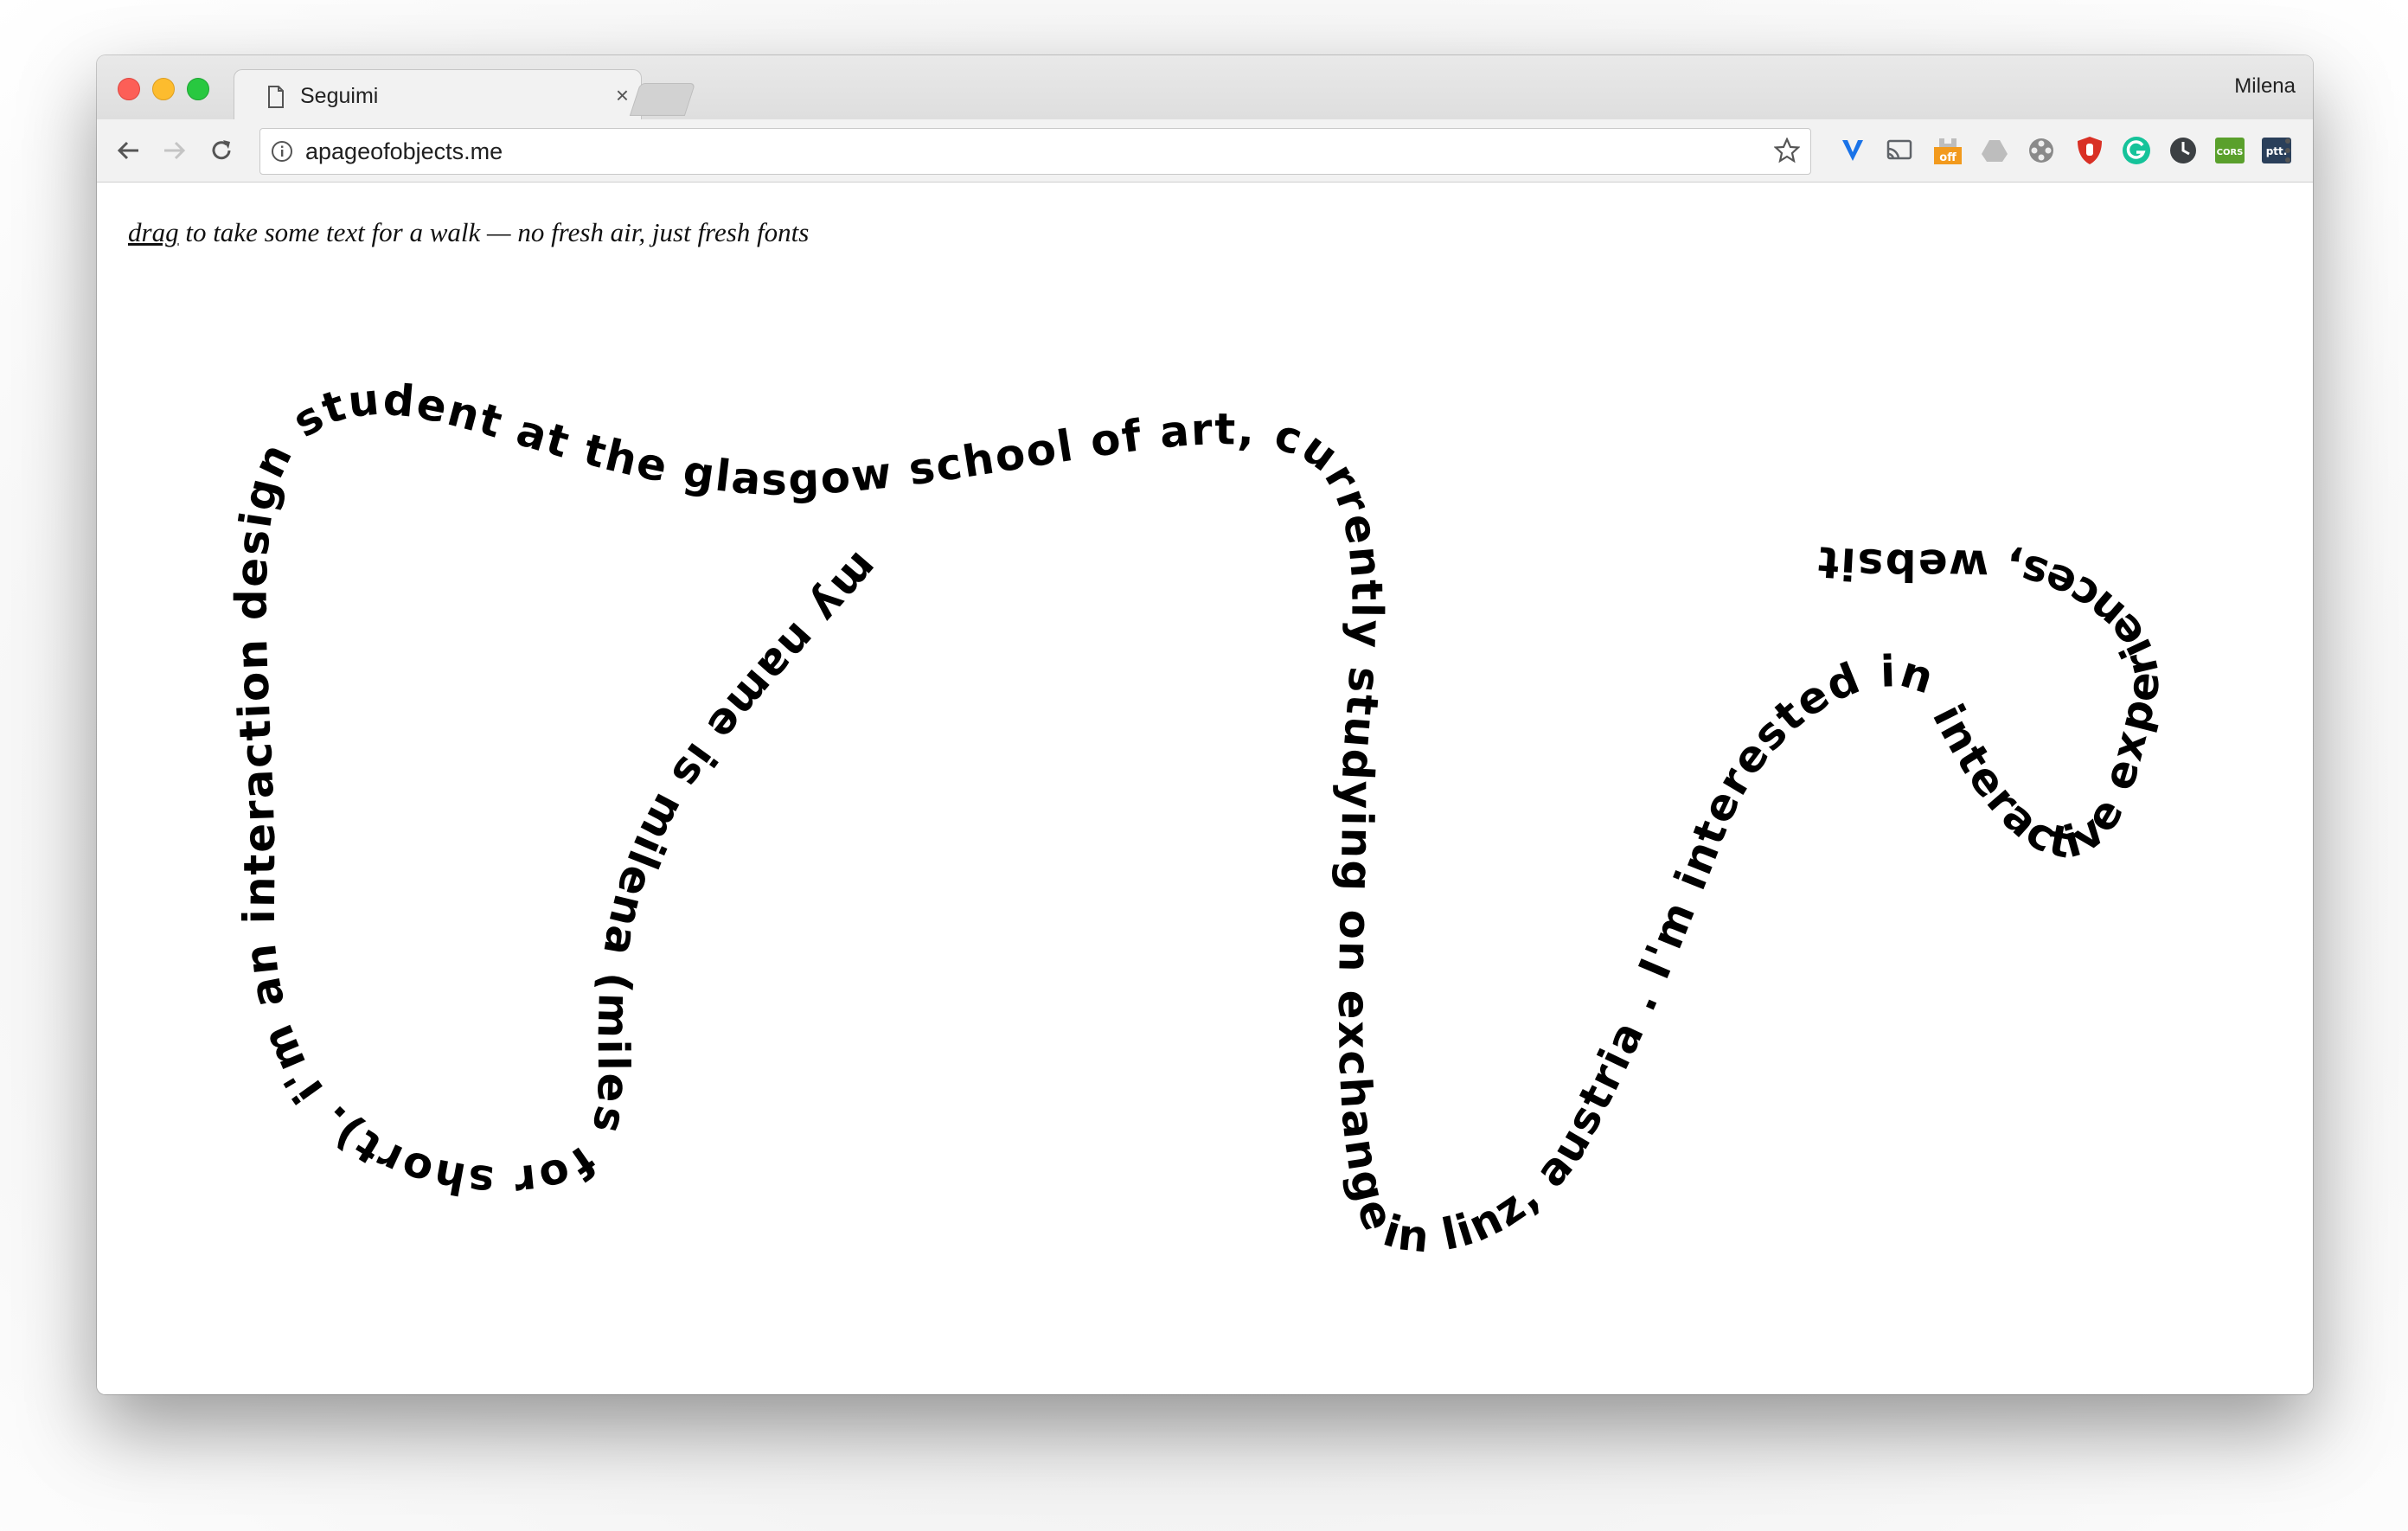  Describe the element at coordinates (438, 95) in the screenshot. I see `tab-seguimi: Seguimi ×` at that location.